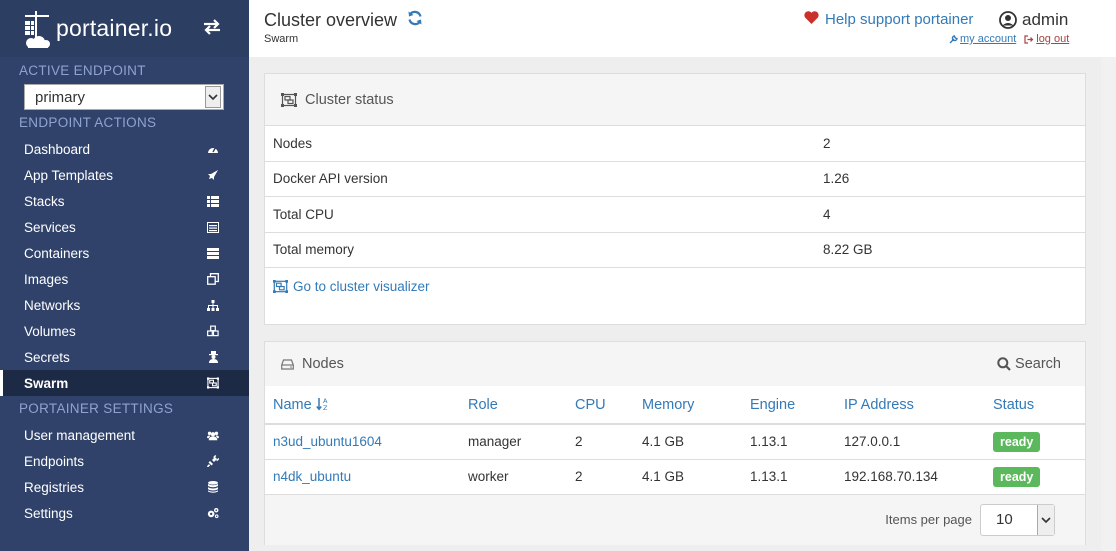 This screenshot has width=1116, height=551. I want to click on status-row: Total CPU 4, so click(675, 215).